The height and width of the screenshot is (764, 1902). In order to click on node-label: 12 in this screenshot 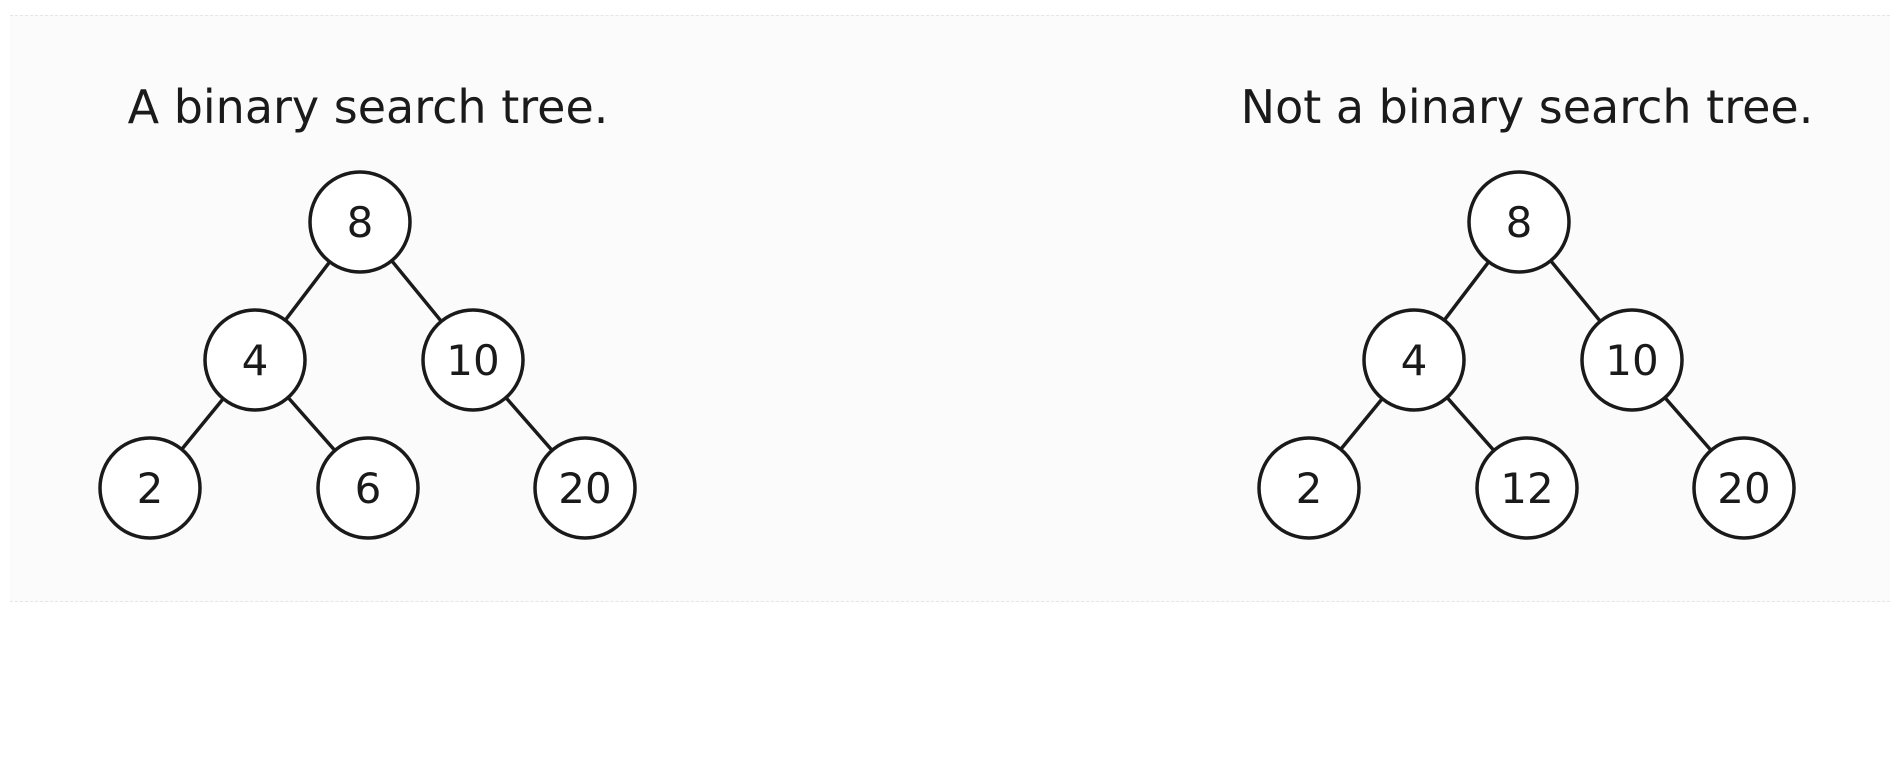, I will do `click(1526, 488)`.